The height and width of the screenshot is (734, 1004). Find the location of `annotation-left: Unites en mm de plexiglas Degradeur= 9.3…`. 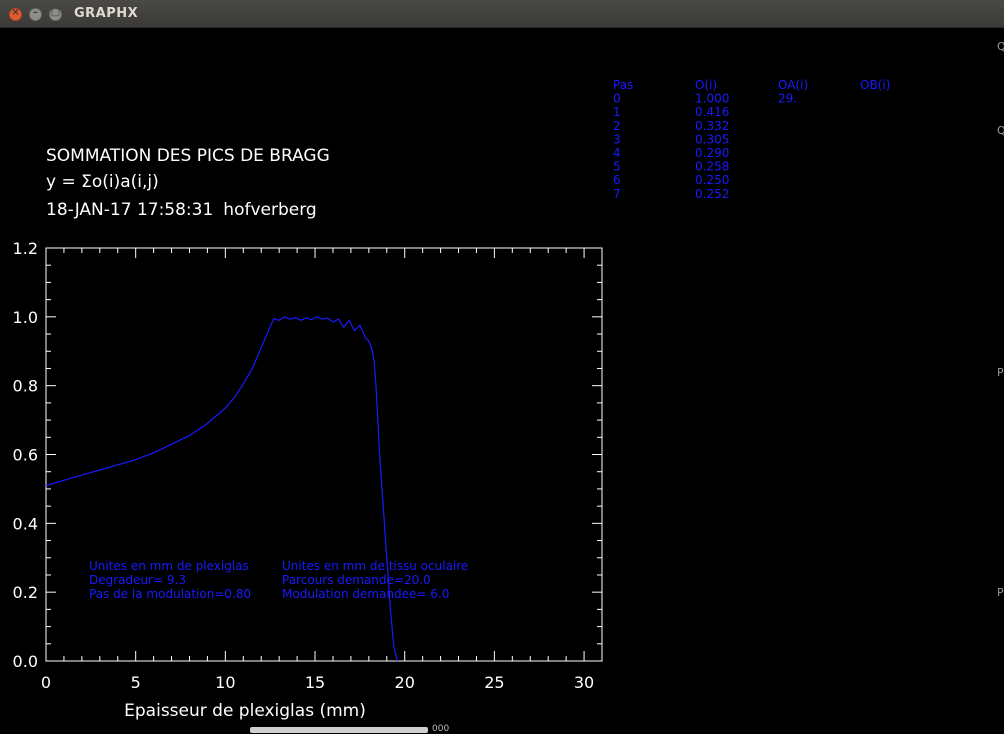

annotation-left: Unites en mm de plexiglas Degradeur= 9.3… is located at coordinates (170, 580).